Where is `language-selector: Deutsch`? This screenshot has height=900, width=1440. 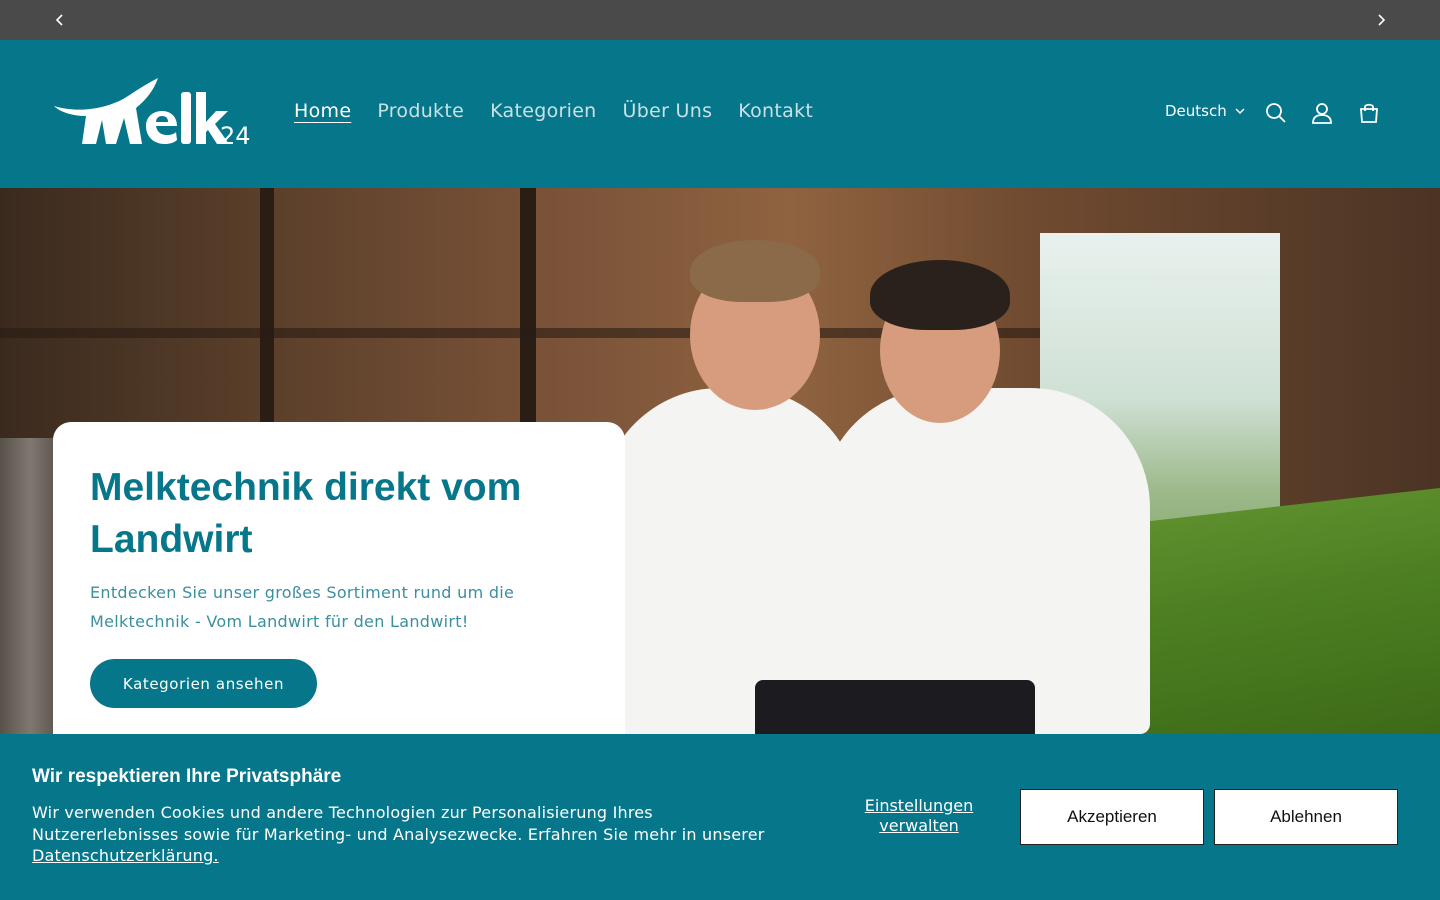
language-selector: Deutsch is located at coordinates (1206, 111).